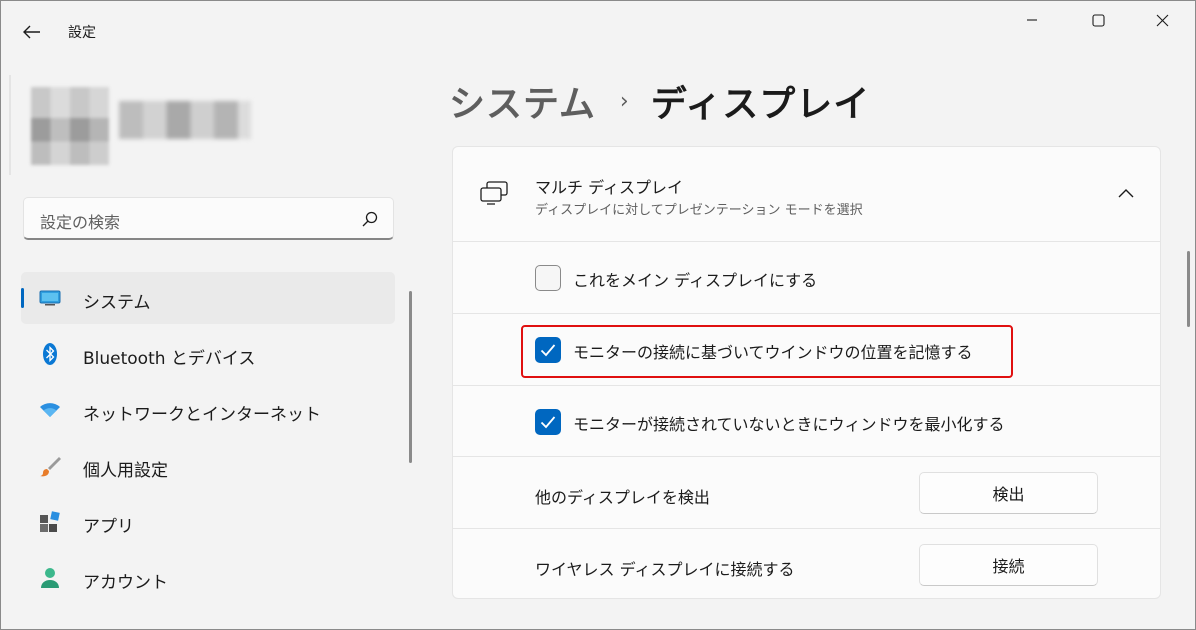 The height and width of the screenshot is (630, 1196). Describe the element at coordinates (169, 359) in the screenshot. I see `sidebar-item-label: Bluetooth とデバイス` at that location.